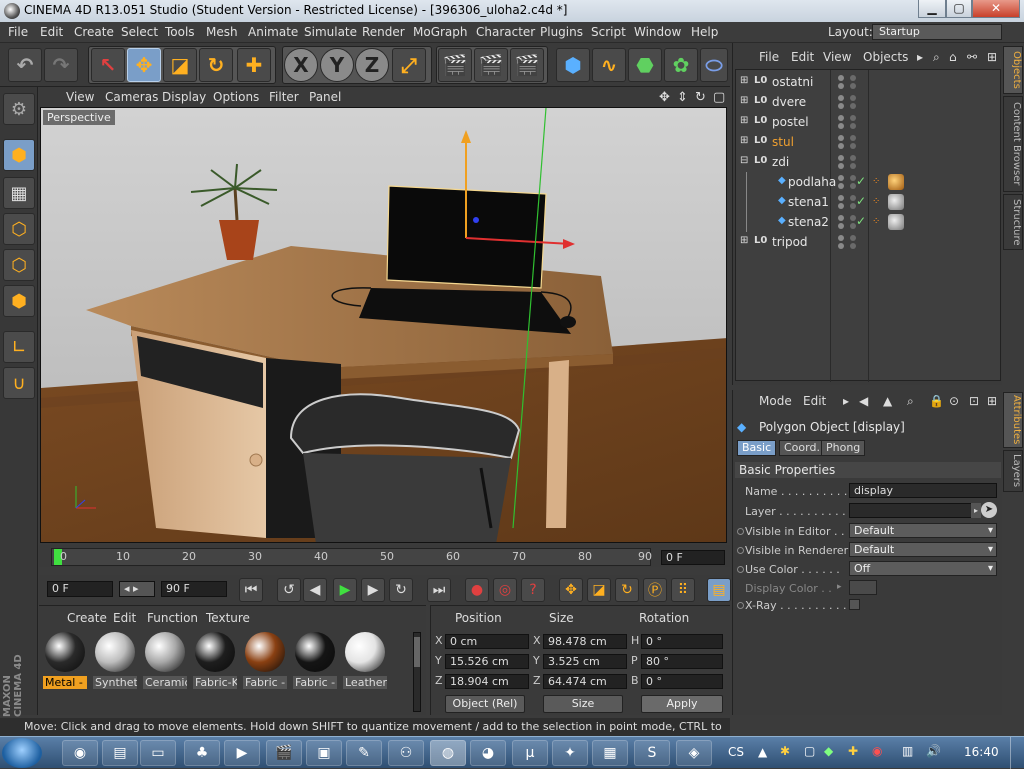 The height and width of the screenshot is (769, 1024). What do you see at coordinates (345, 590) in the screenshot?
I see `play-button: ▶` at bounding box center [345, 590].